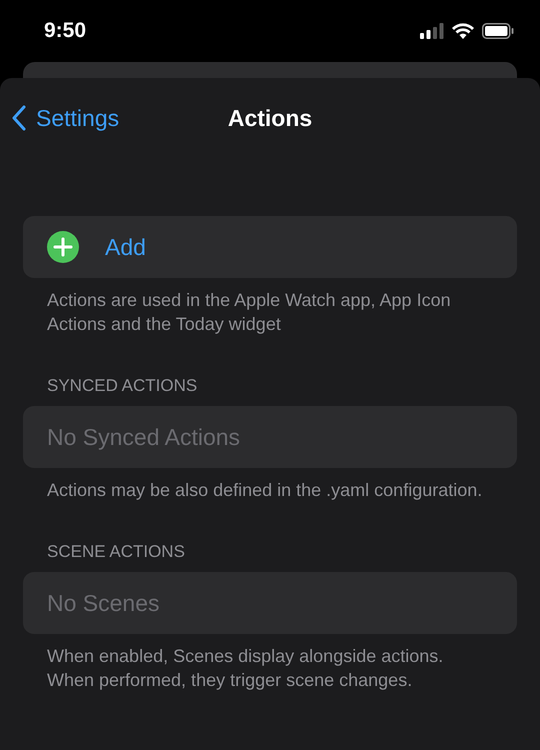 Image resolution: width=540 pixels, height=750 pixels. I want to click on back-button: Settings, so click(60, 118).